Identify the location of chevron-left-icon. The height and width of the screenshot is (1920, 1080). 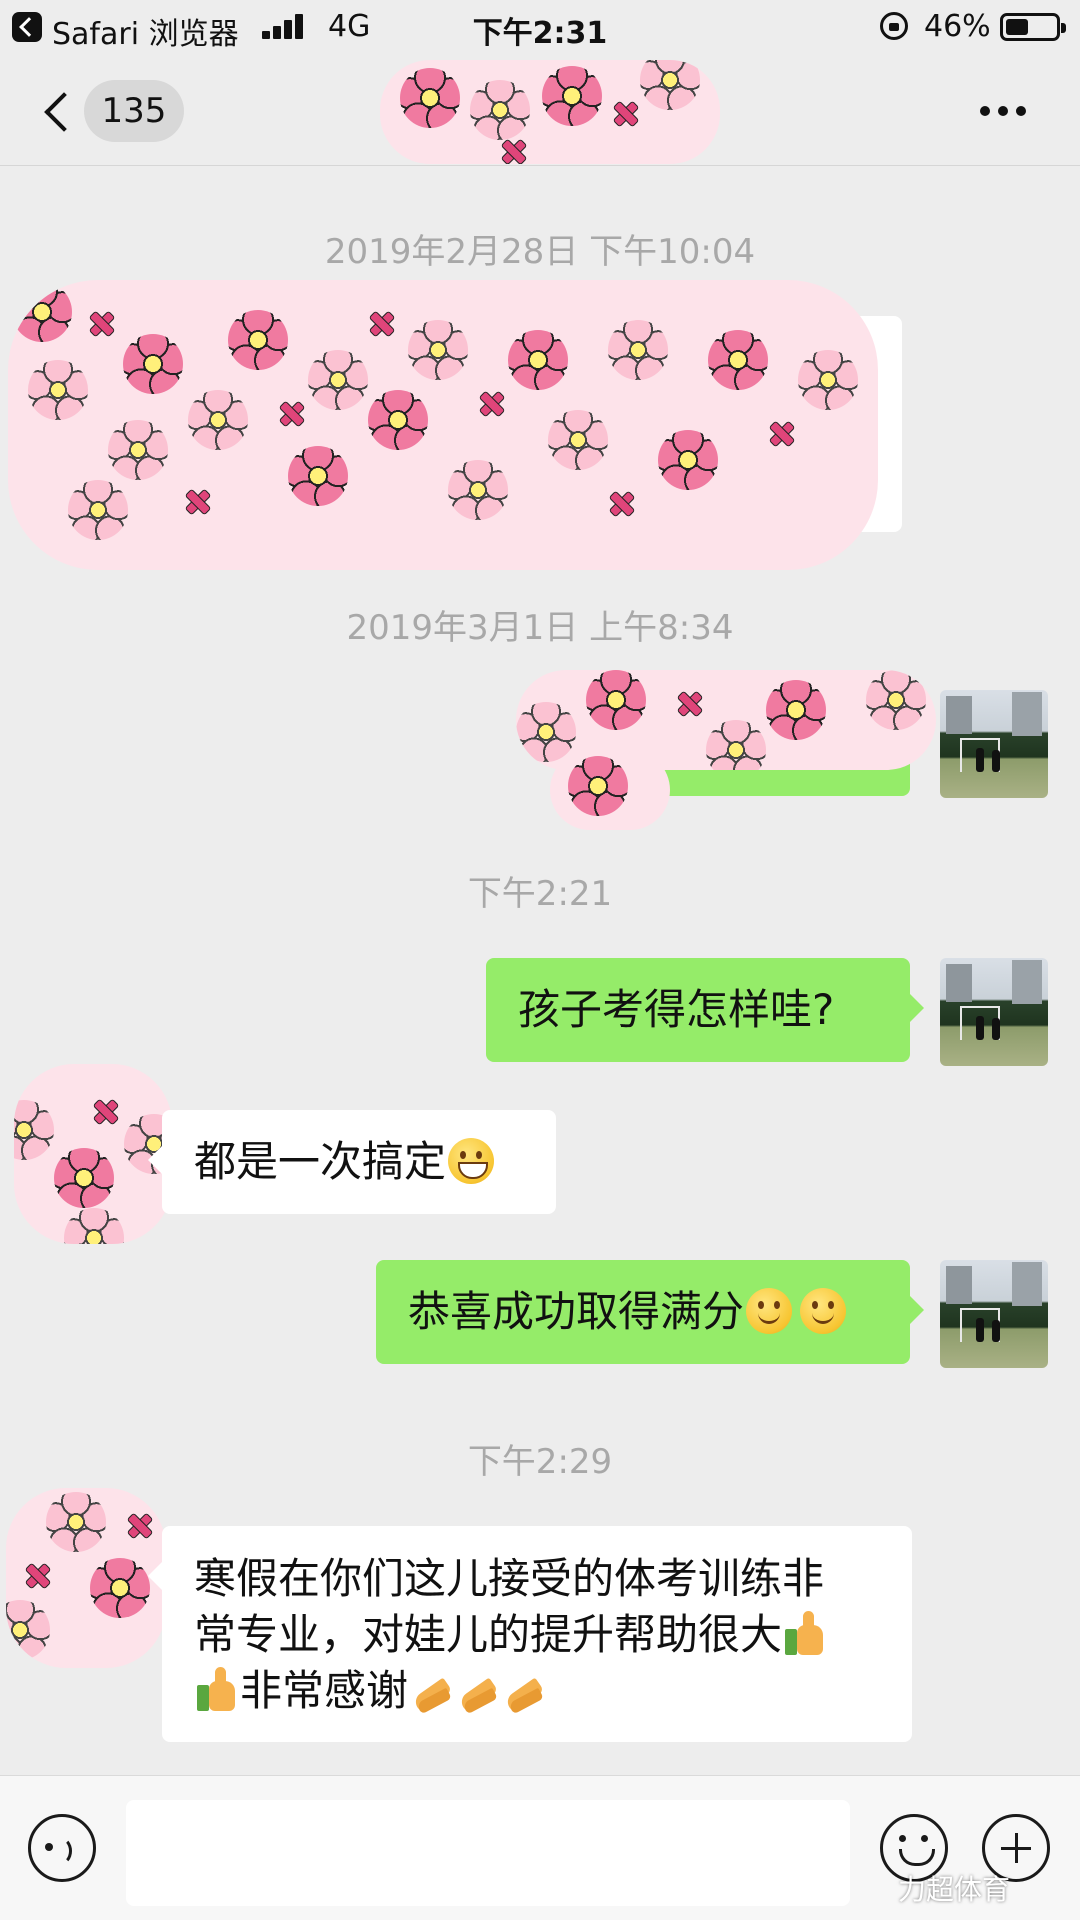
(58, 111).